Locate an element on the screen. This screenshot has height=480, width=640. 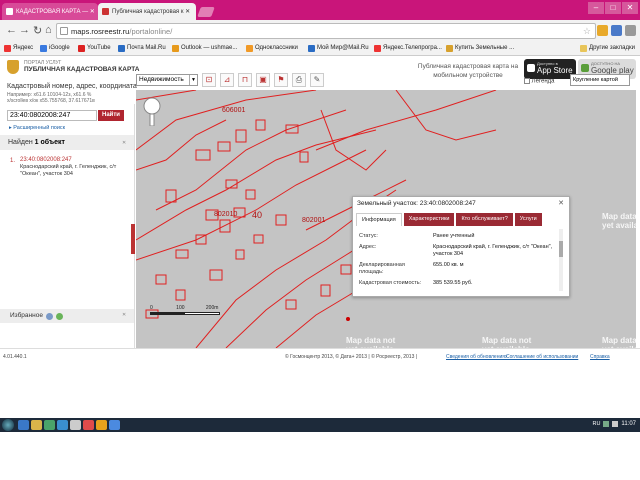
print-icon: ⎙ is located at coordinates (299, 80).